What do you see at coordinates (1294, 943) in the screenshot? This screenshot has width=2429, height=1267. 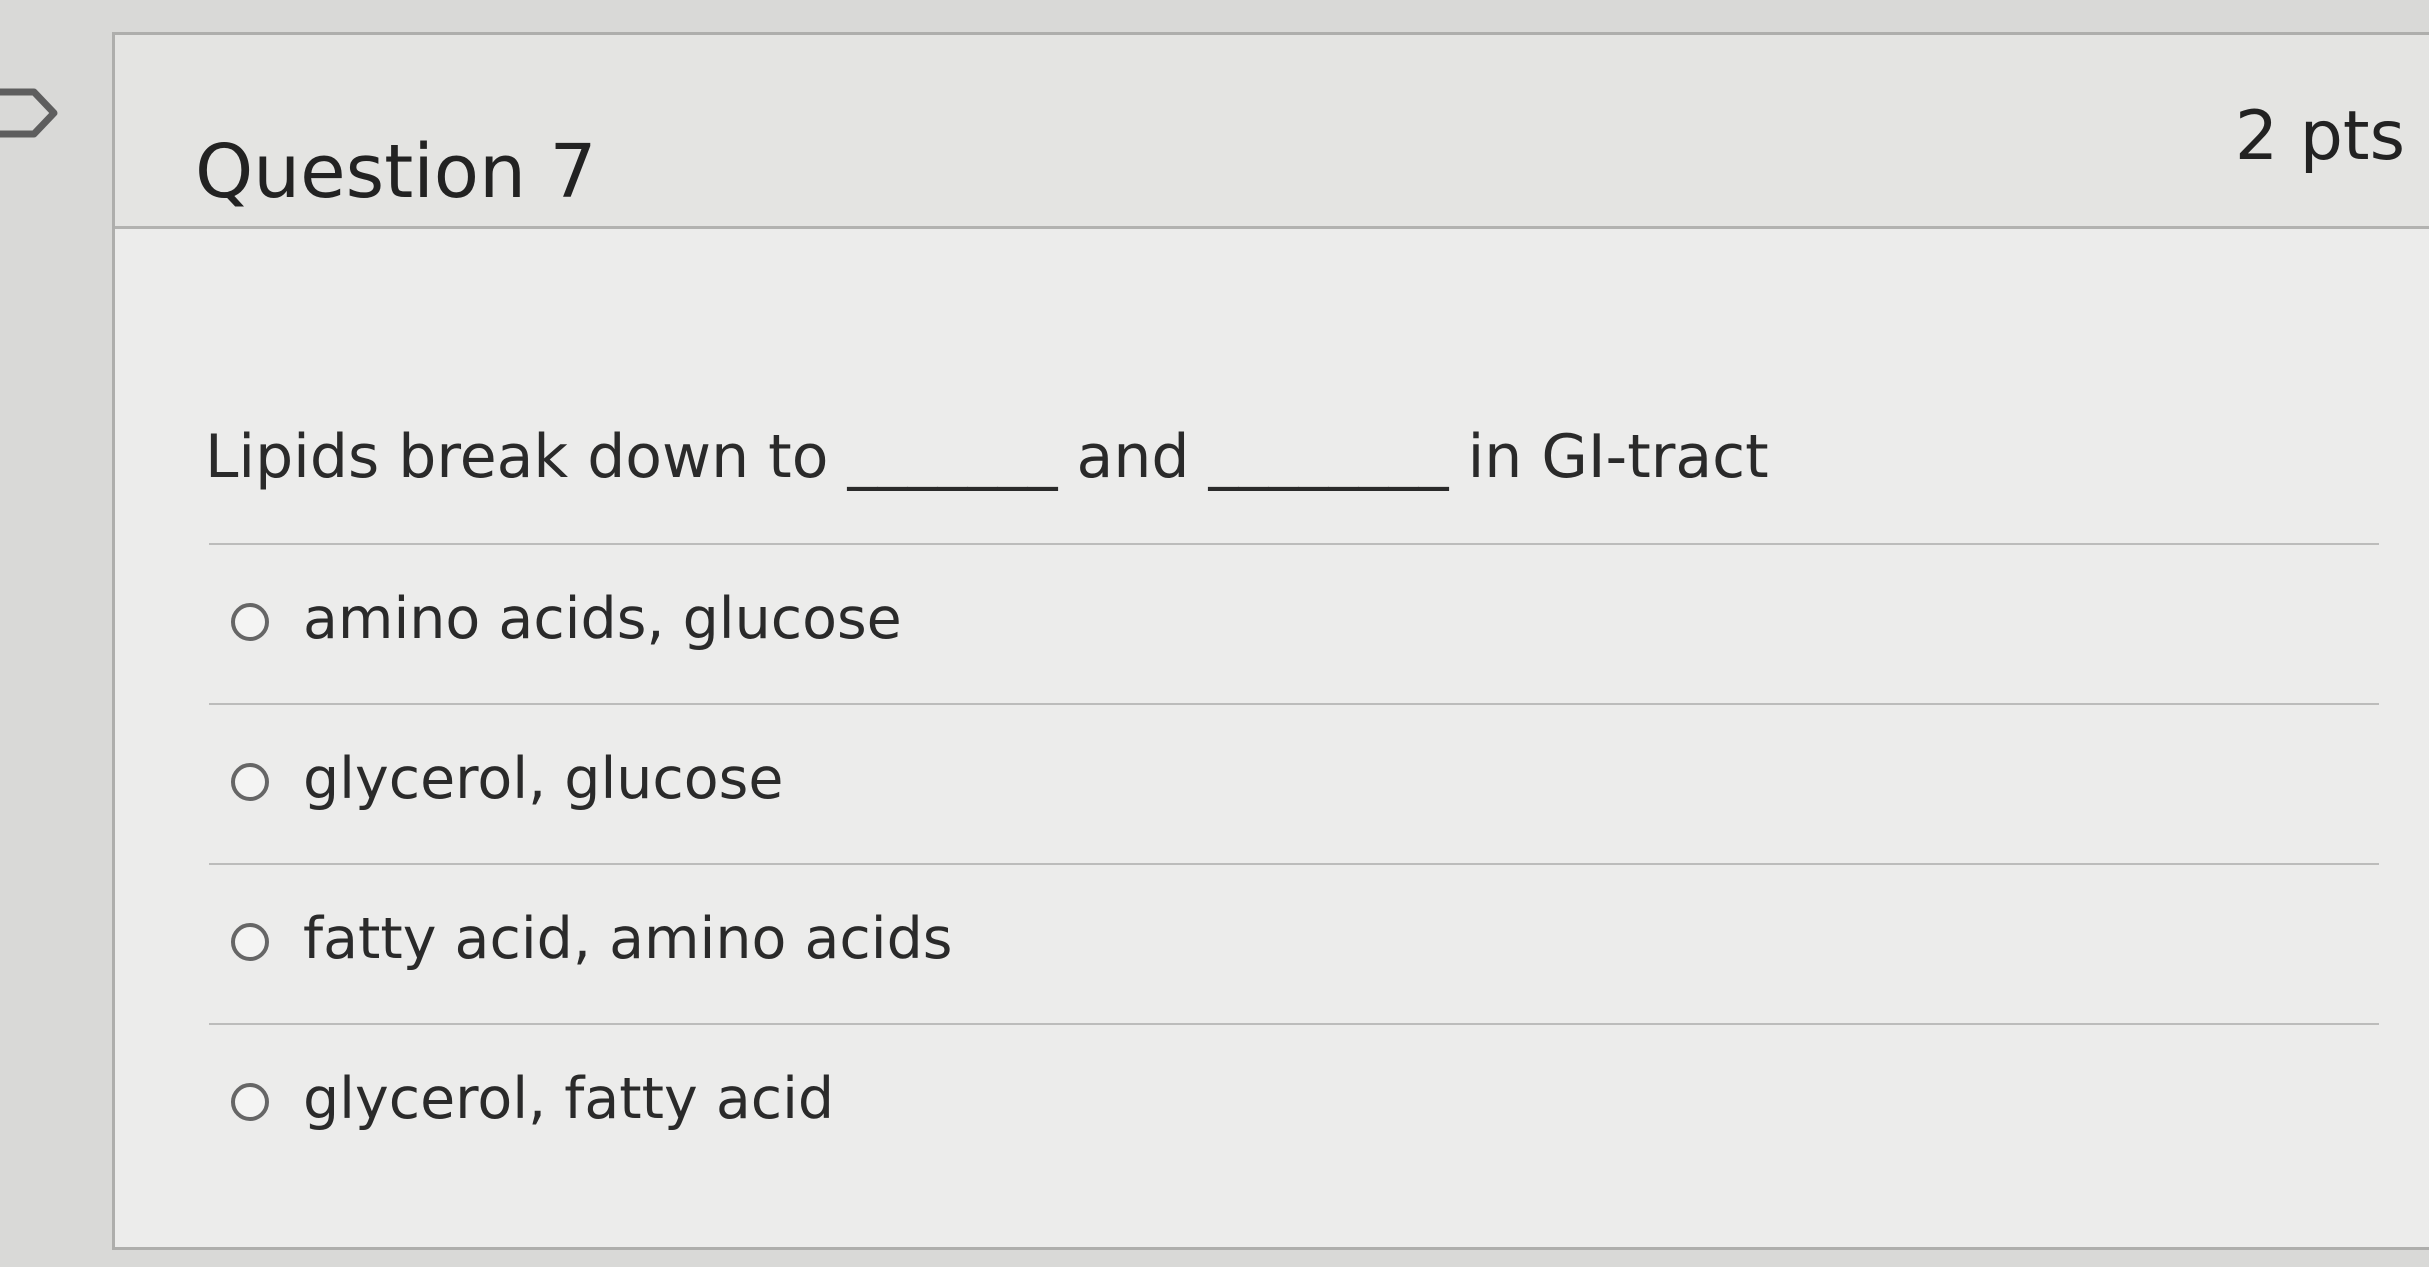 I see `answer-option: fatty acid, amino acids` at bounding box center [1294, 943].